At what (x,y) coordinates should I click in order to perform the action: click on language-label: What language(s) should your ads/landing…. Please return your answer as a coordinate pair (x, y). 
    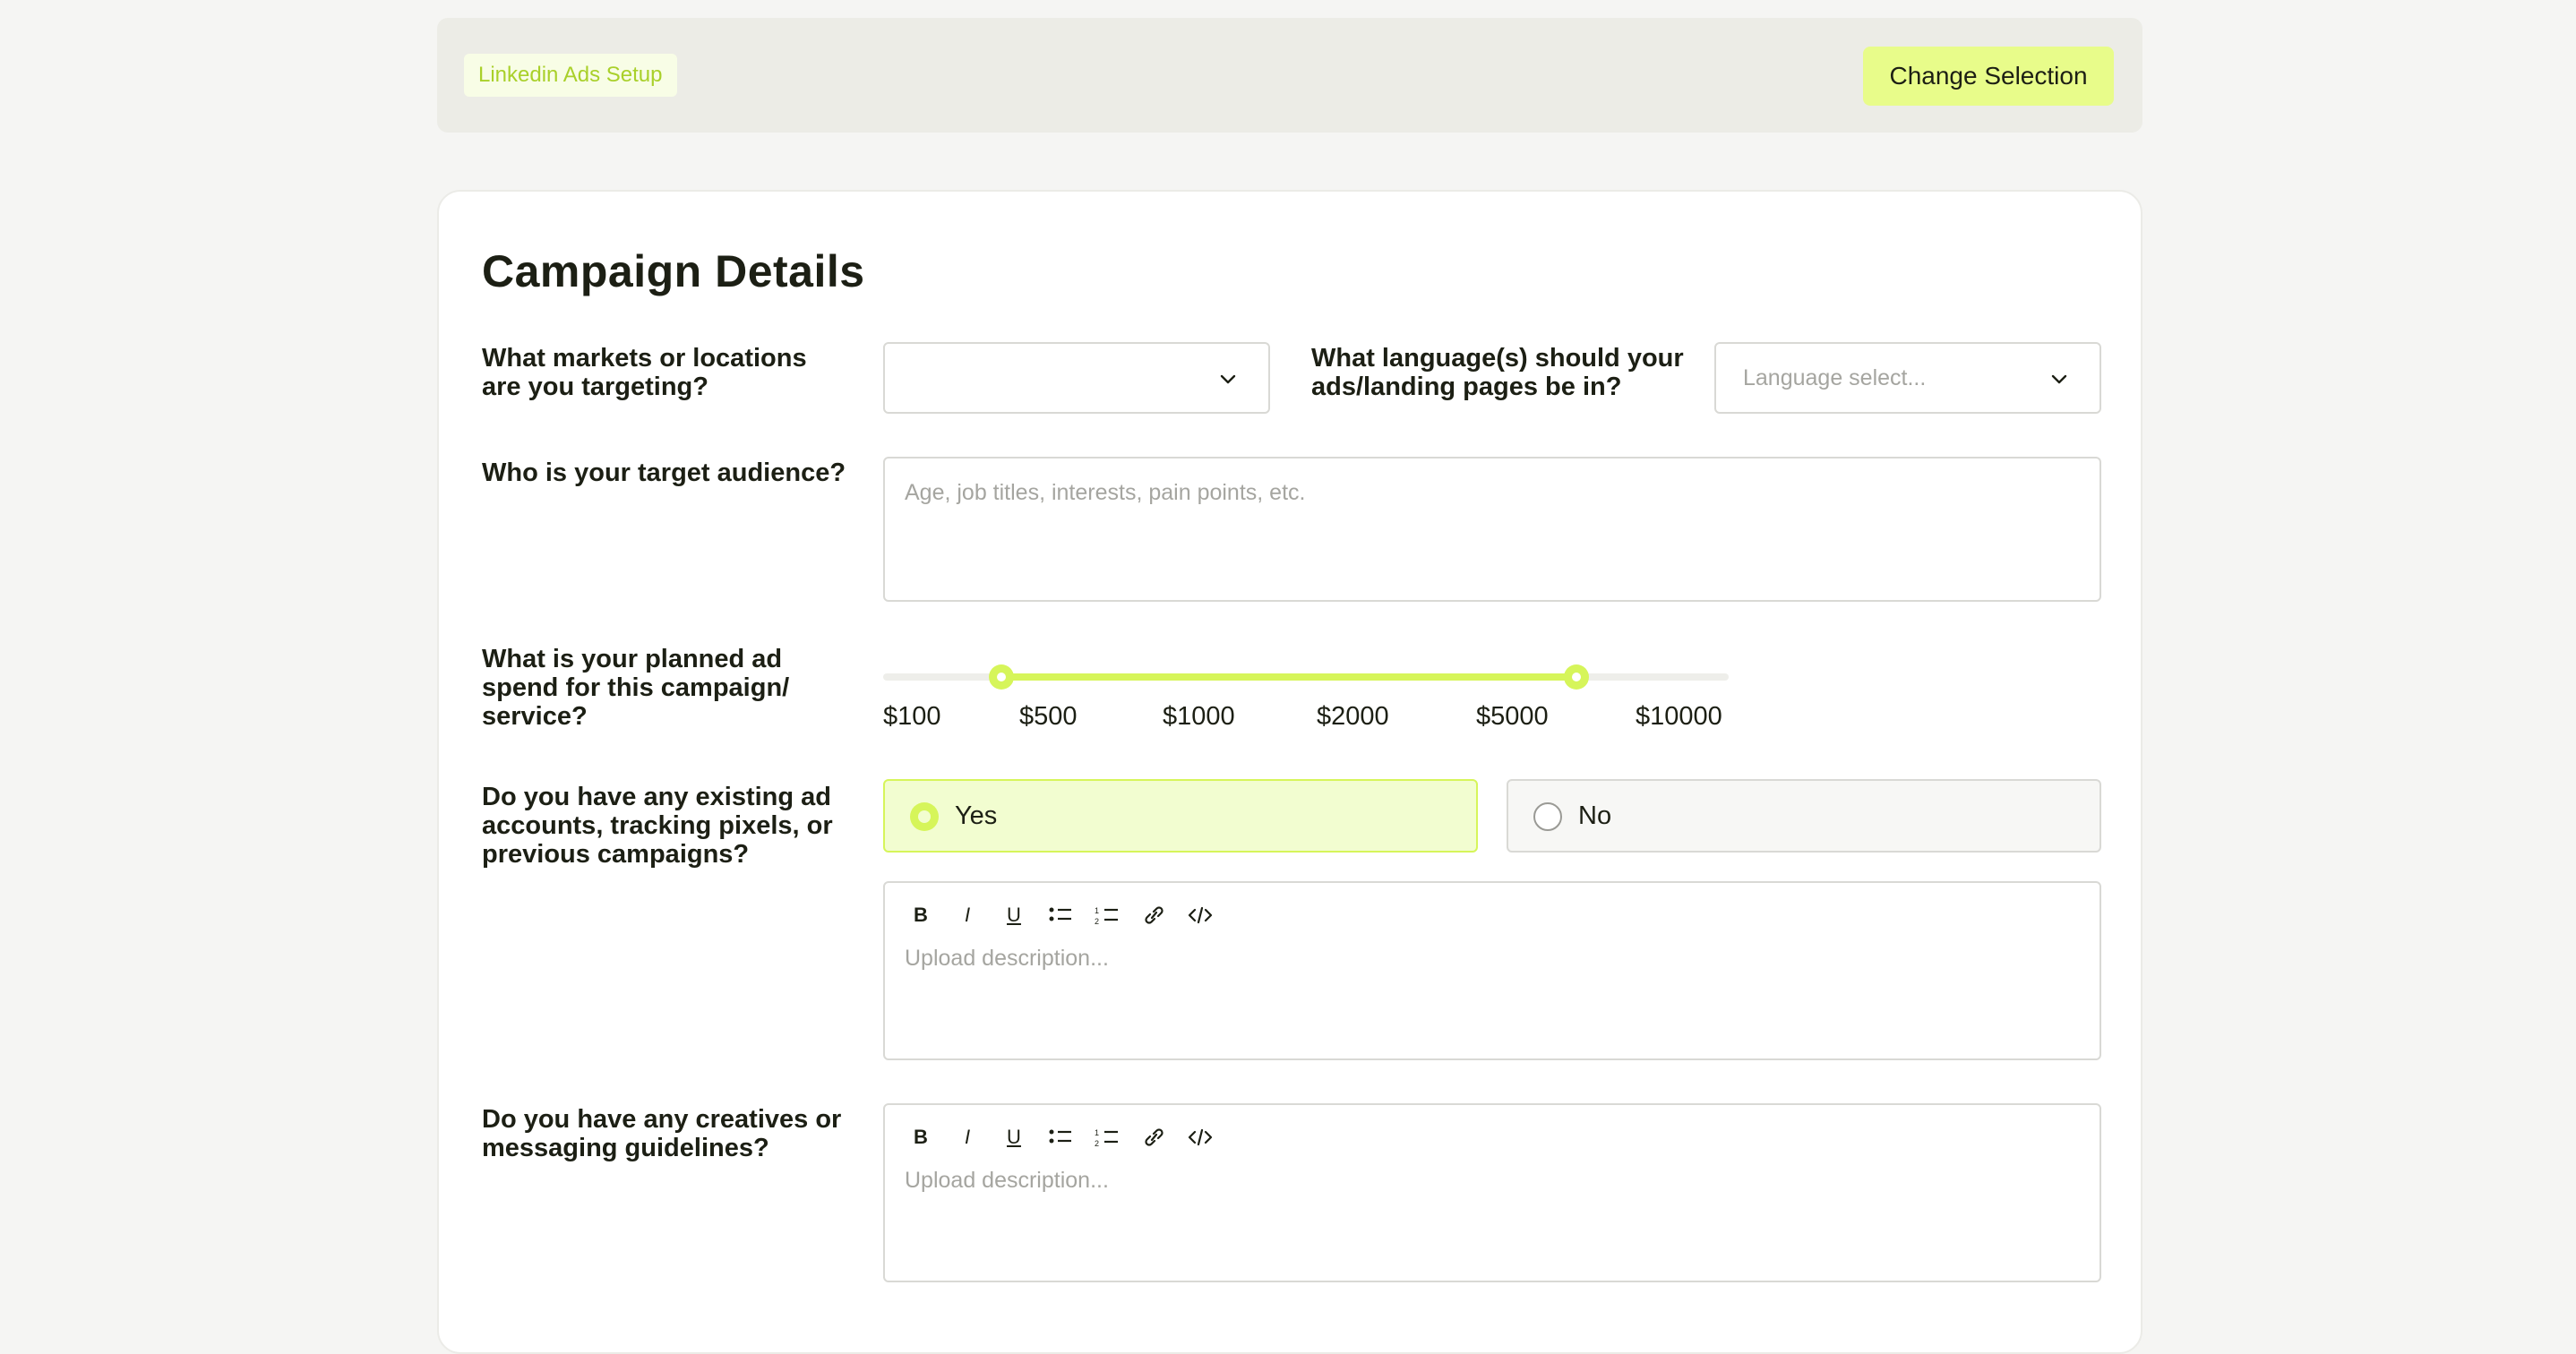
    Looking at the image, I should click on (1497, 372).